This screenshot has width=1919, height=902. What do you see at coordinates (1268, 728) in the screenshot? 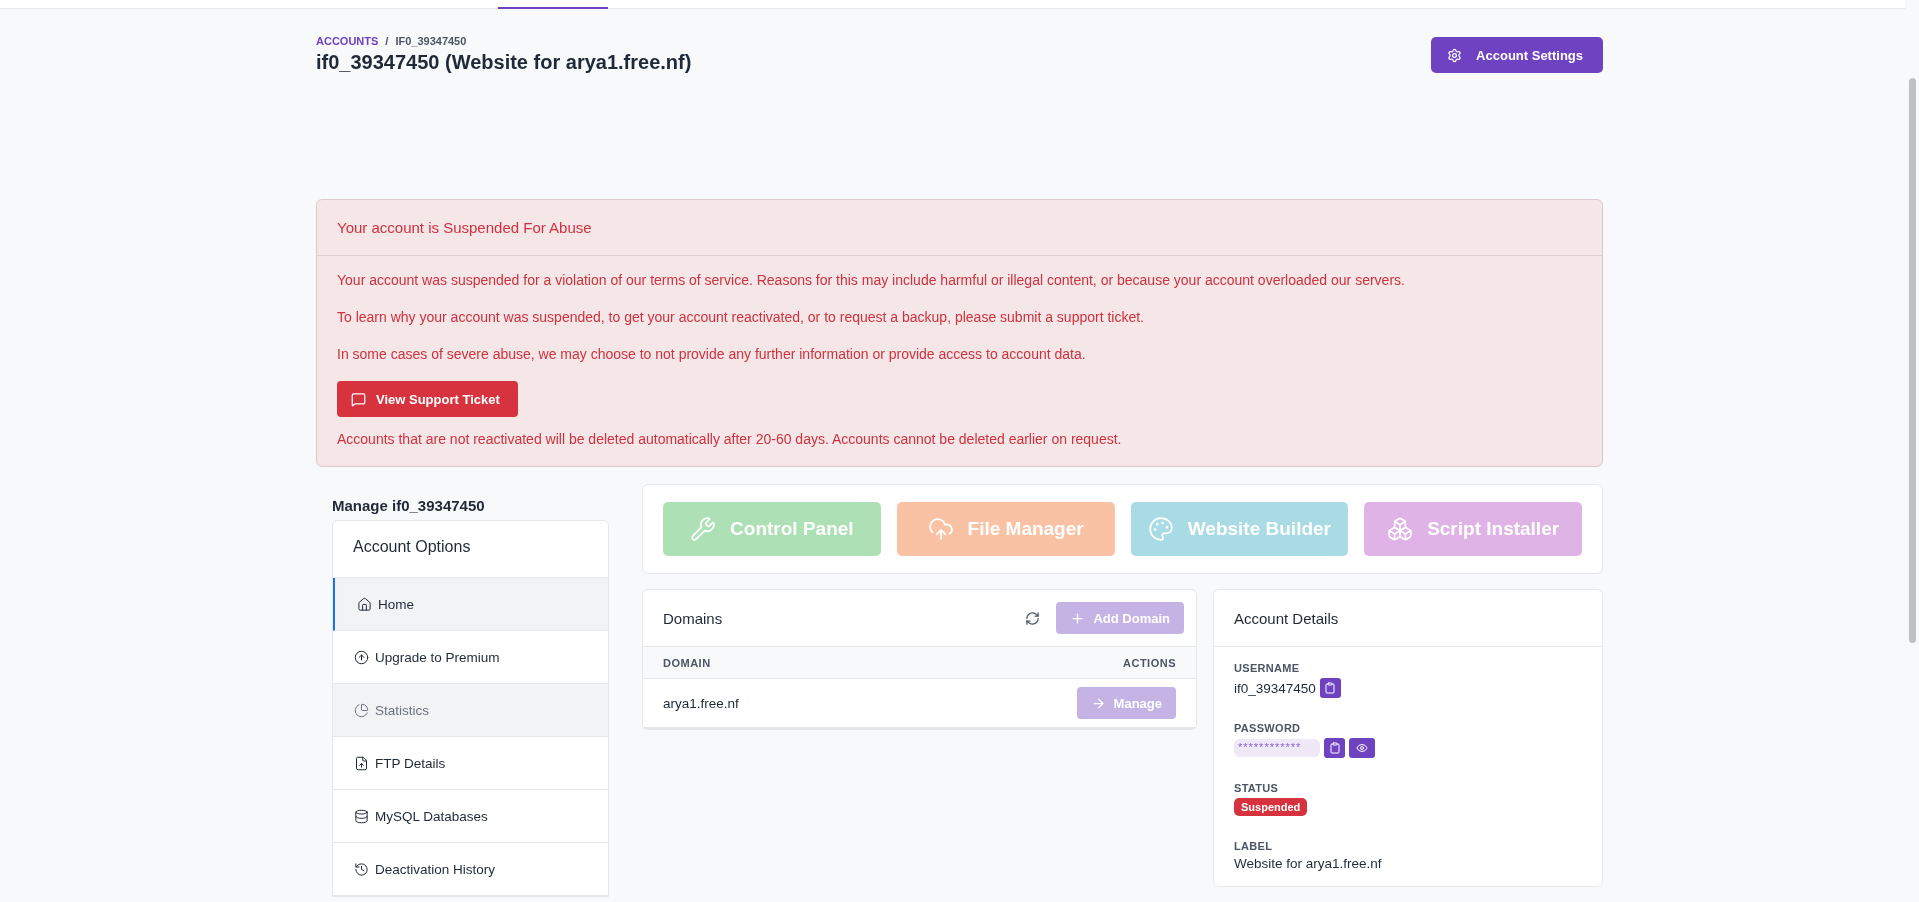
I see `field-label: PASSWORD` at bounding box center [1268, 728].